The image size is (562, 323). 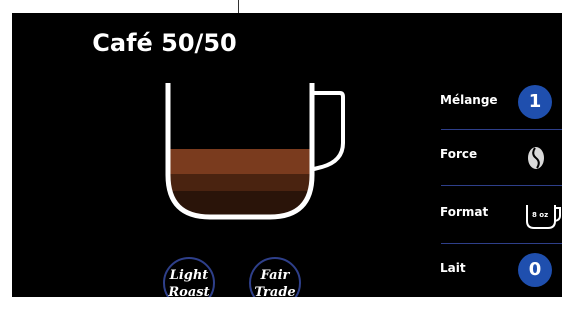 What do you see at coordinates (500, 106) in the screenshot?
I see `option-melange: Mélange 1` at bounding box center [500, 106].